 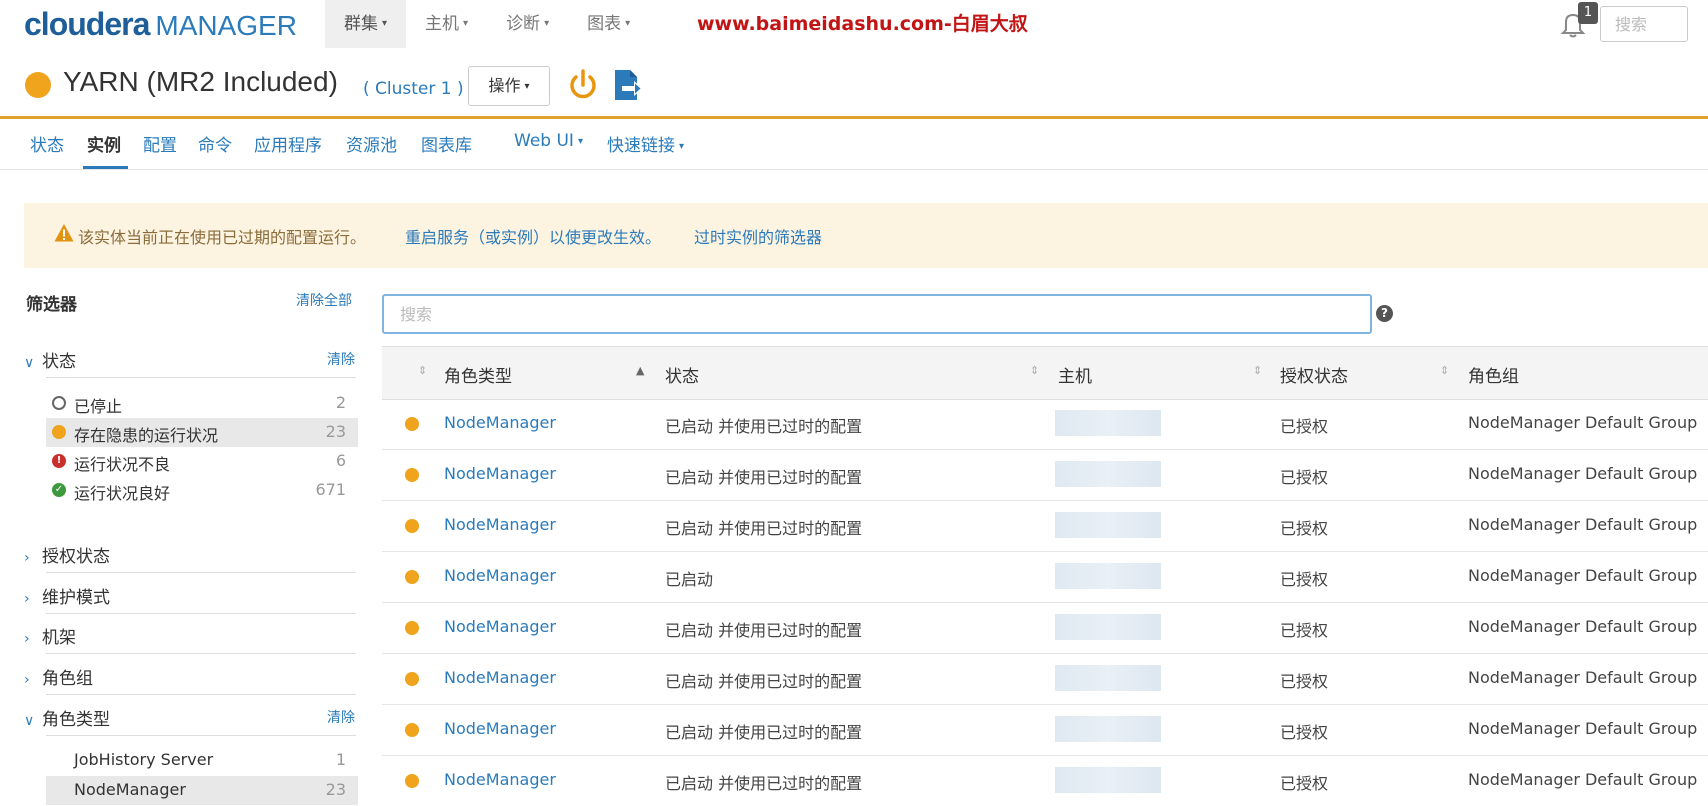 What do you see at coordinates (764, 732) in the screenshot?
I see `role-status: 已启动 并使用已过时的配置` at bounding box center [764, 732].